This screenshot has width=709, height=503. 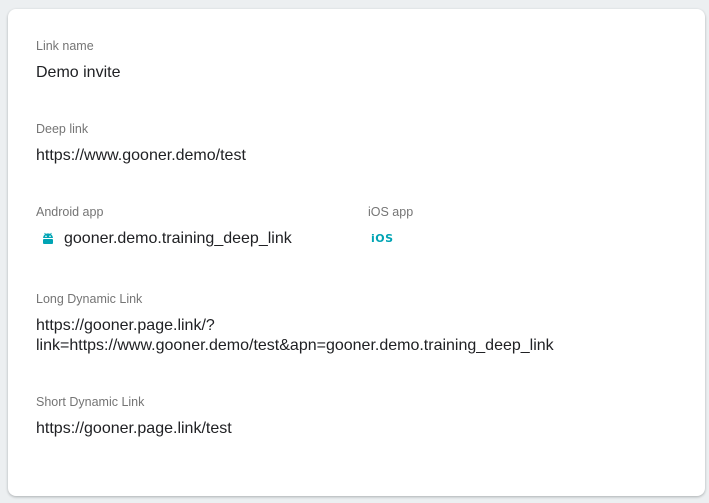 I want to click on short-dynamic-link-value: https://gooner.page.link/test, so click(x=134, y=428).